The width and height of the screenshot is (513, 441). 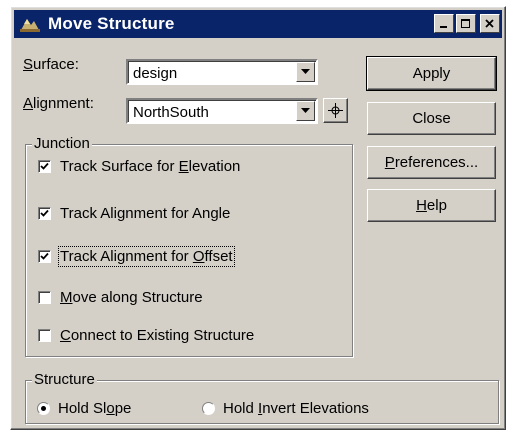 What do you see at coordinates (64, 379) in the screenshot?
I see `structure-group-title: Structure` at bounding box center [64, 379].